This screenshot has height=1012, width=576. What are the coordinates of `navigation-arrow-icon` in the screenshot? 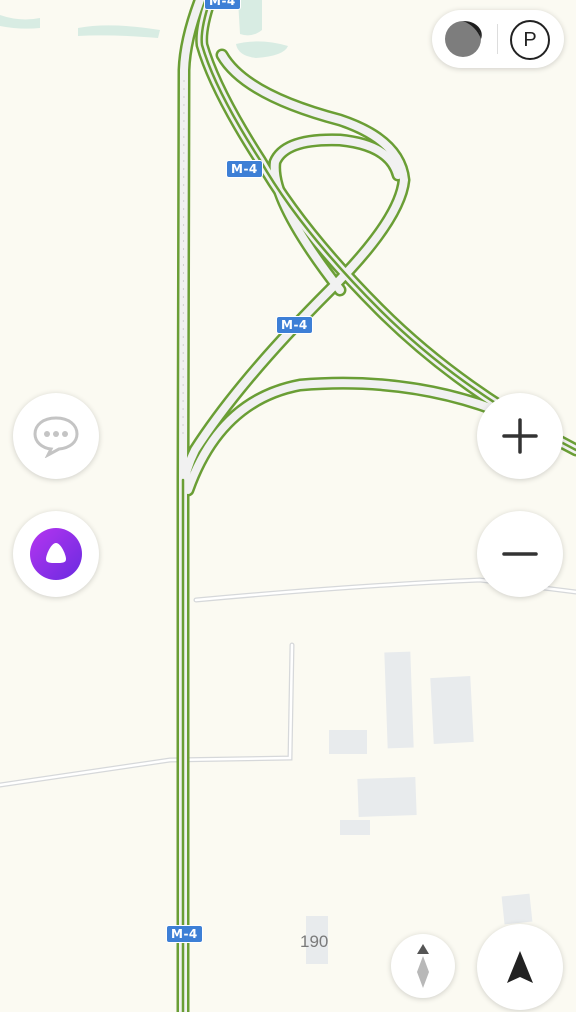 It's located at (520, 967).